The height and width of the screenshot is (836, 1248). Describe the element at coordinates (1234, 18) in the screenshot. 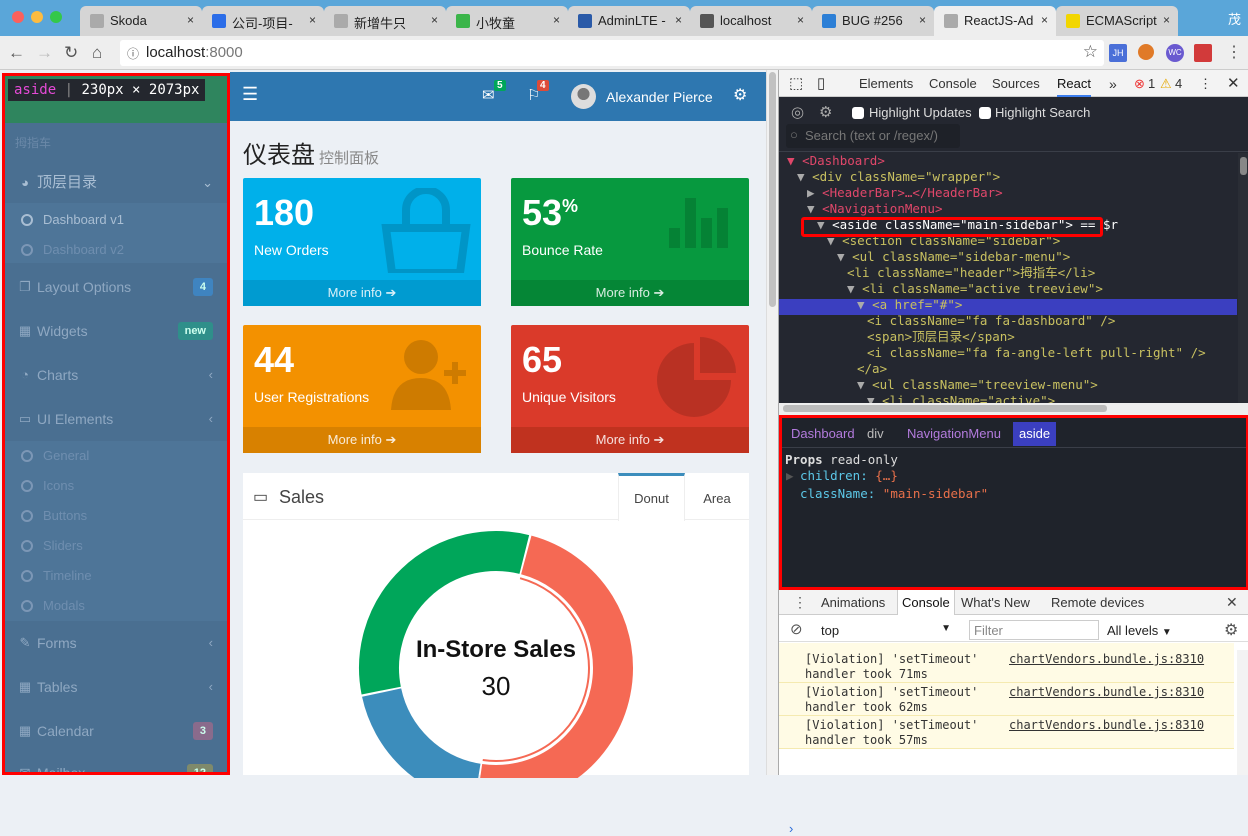

I see `profile-button: 茂` at that location.